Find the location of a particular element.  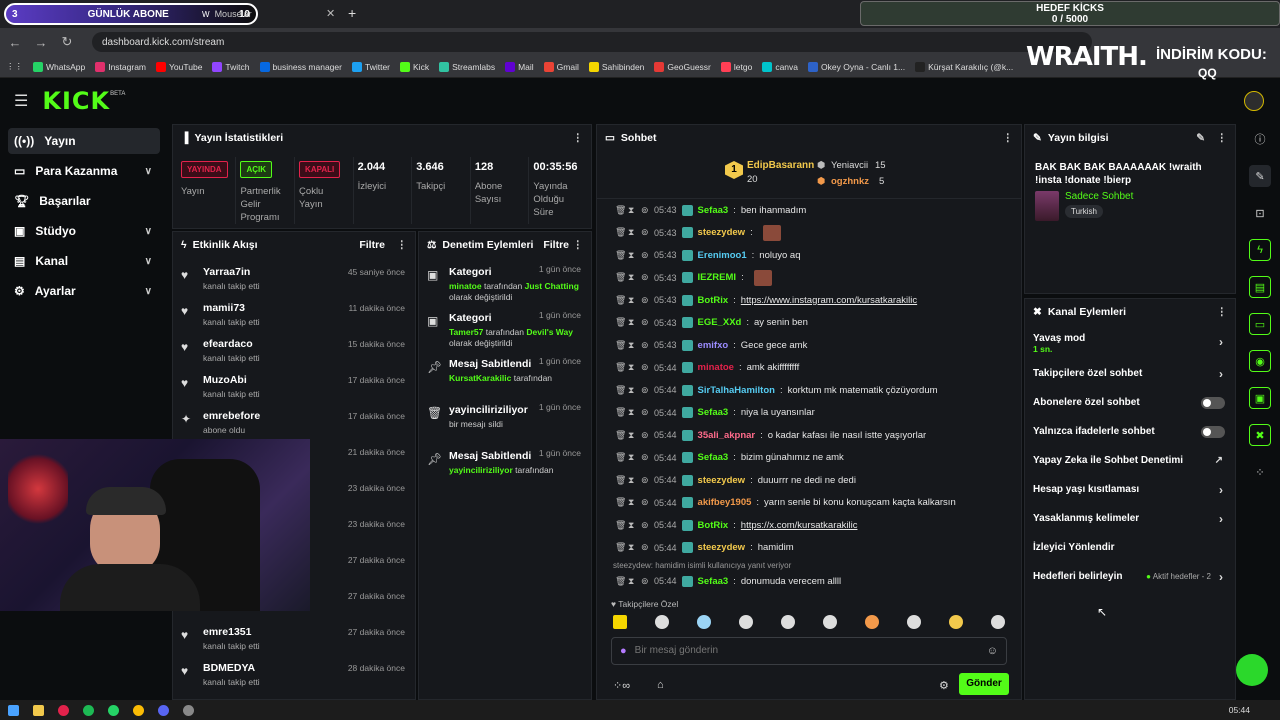

menu-icon: ☰ is located at coordinates (21, 101).